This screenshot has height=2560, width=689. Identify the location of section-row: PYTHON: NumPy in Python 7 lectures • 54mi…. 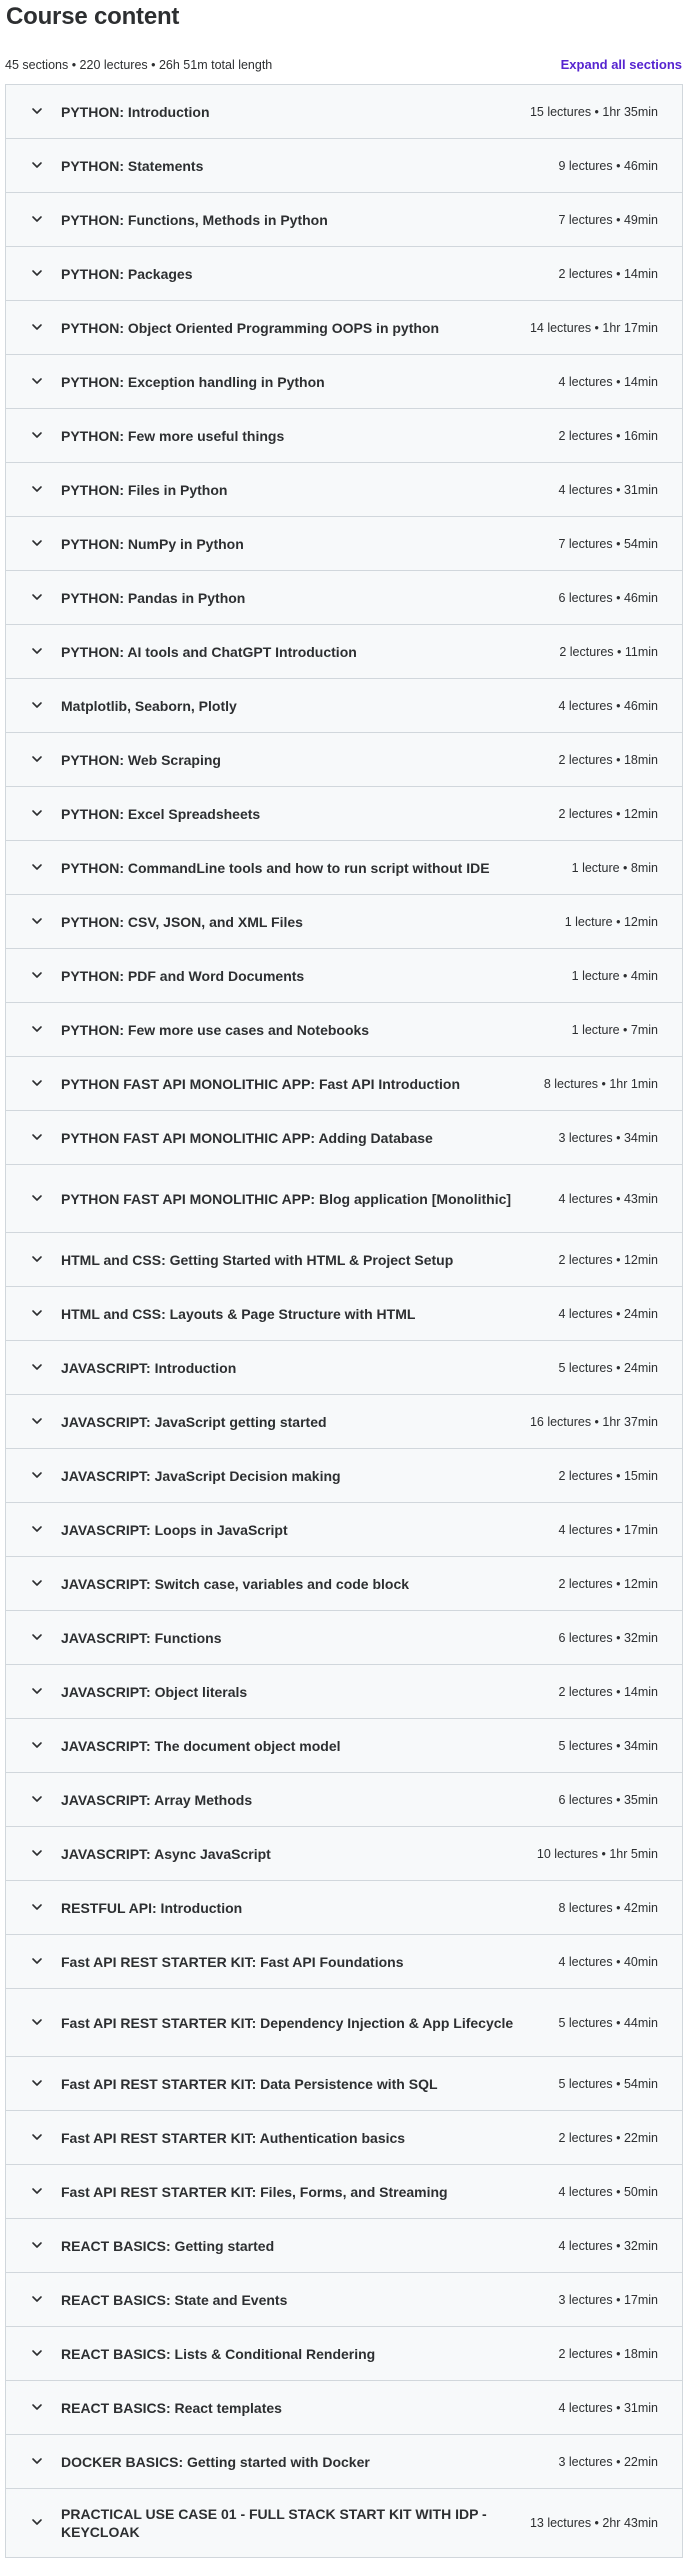
(344, 544).